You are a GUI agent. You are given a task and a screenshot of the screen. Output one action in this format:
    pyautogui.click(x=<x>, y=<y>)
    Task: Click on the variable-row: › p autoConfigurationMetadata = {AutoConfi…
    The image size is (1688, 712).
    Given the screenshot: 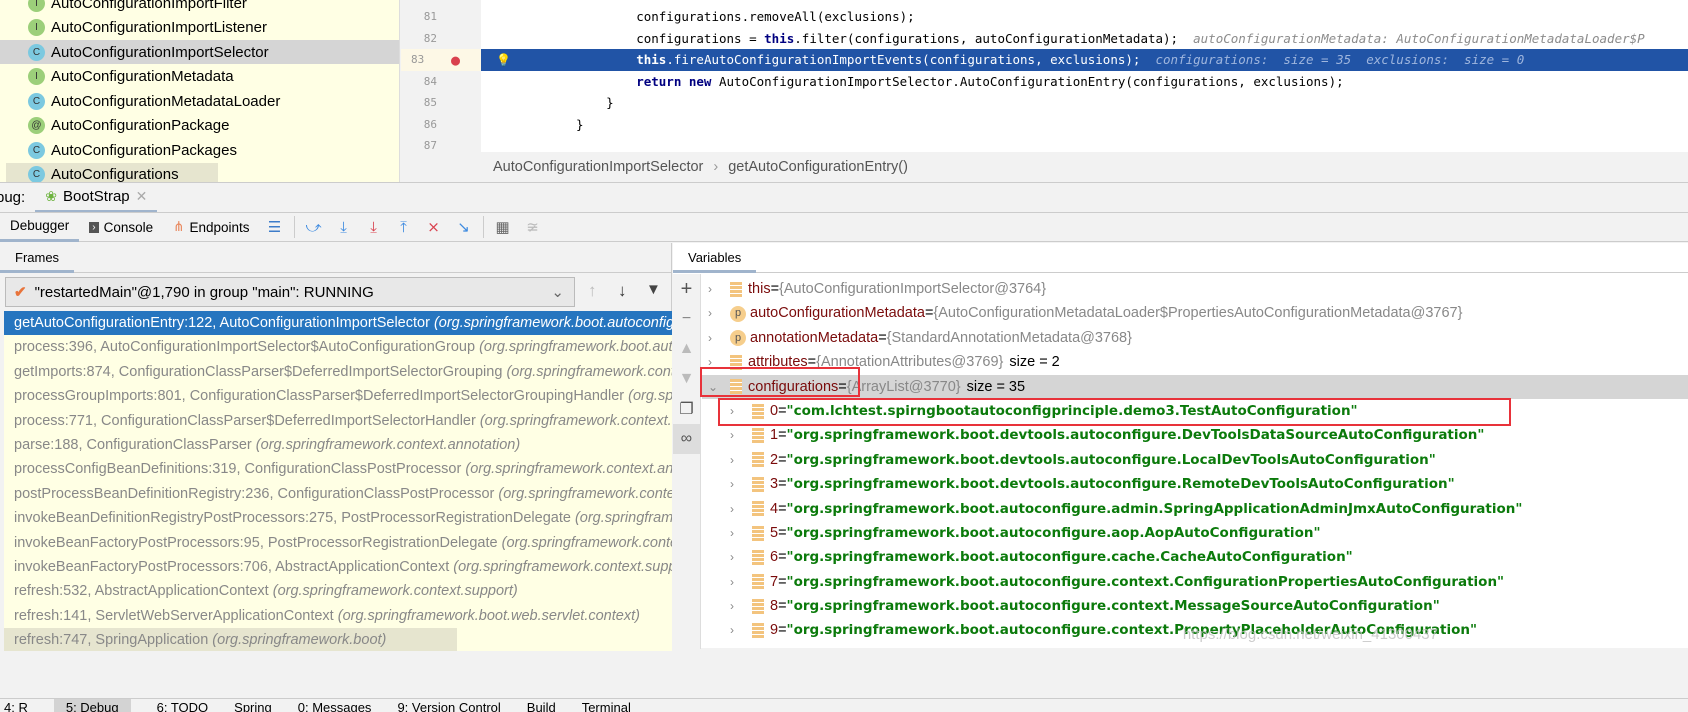 What is the action you would take?
    pyautogui.click(x=1195, y=313)
    